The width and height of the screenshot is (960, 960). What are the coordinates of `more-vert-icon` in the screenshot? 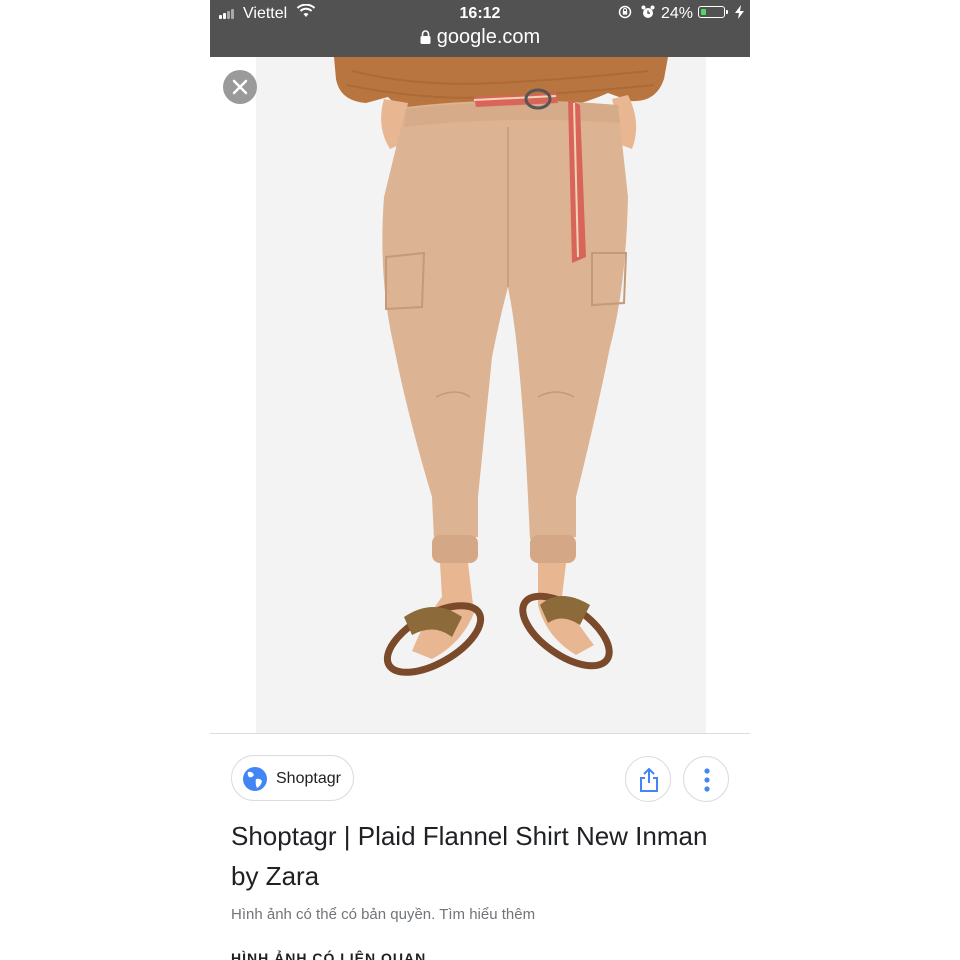 It's located at (707, 780).